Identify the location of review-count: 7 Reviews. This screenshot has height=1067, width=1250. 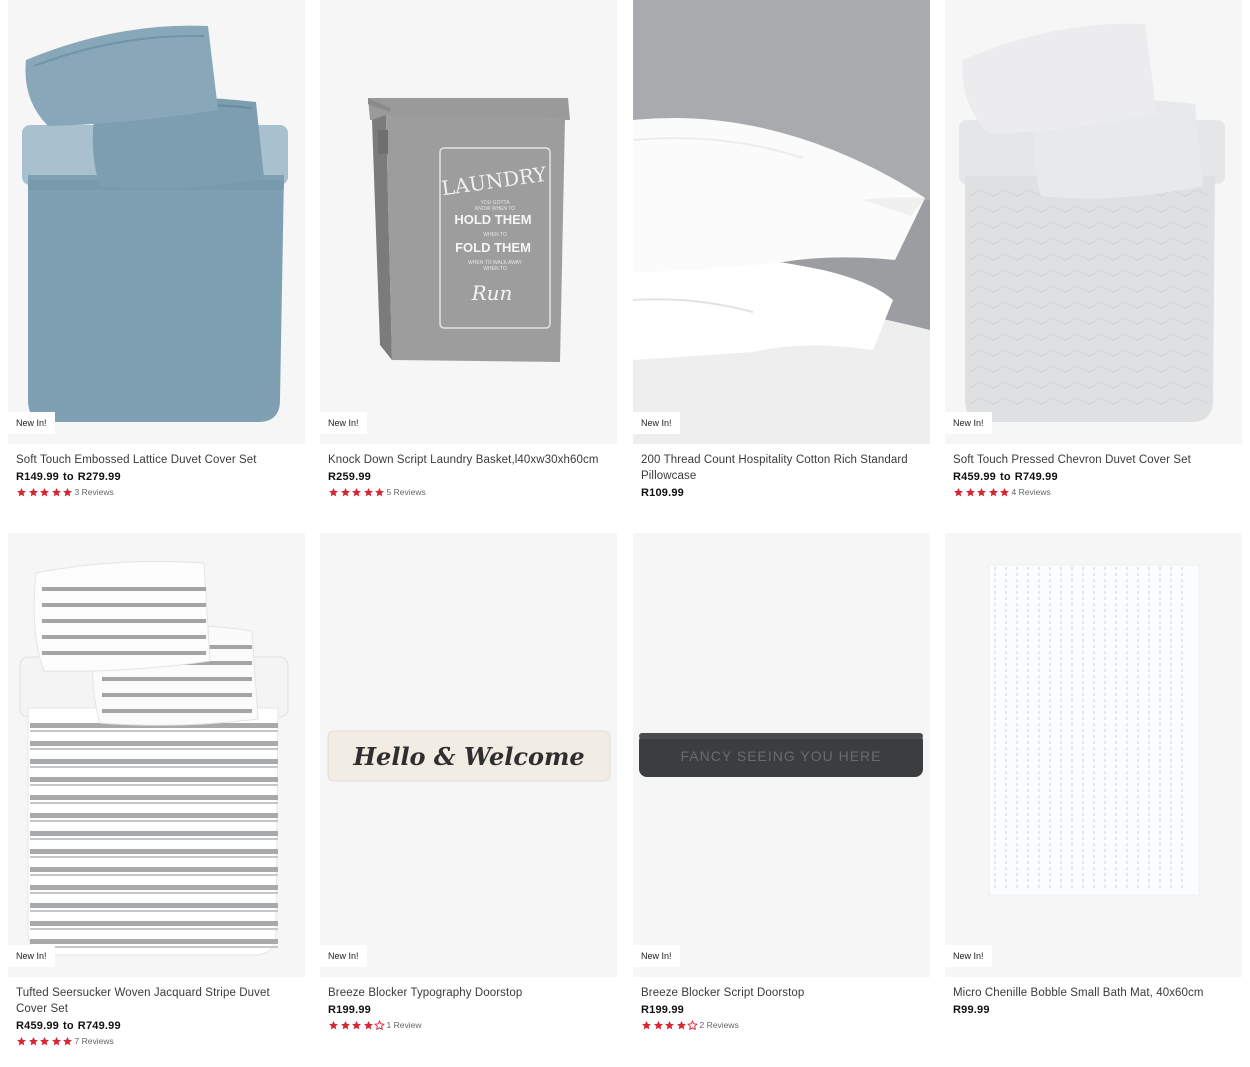
(94, 1041).